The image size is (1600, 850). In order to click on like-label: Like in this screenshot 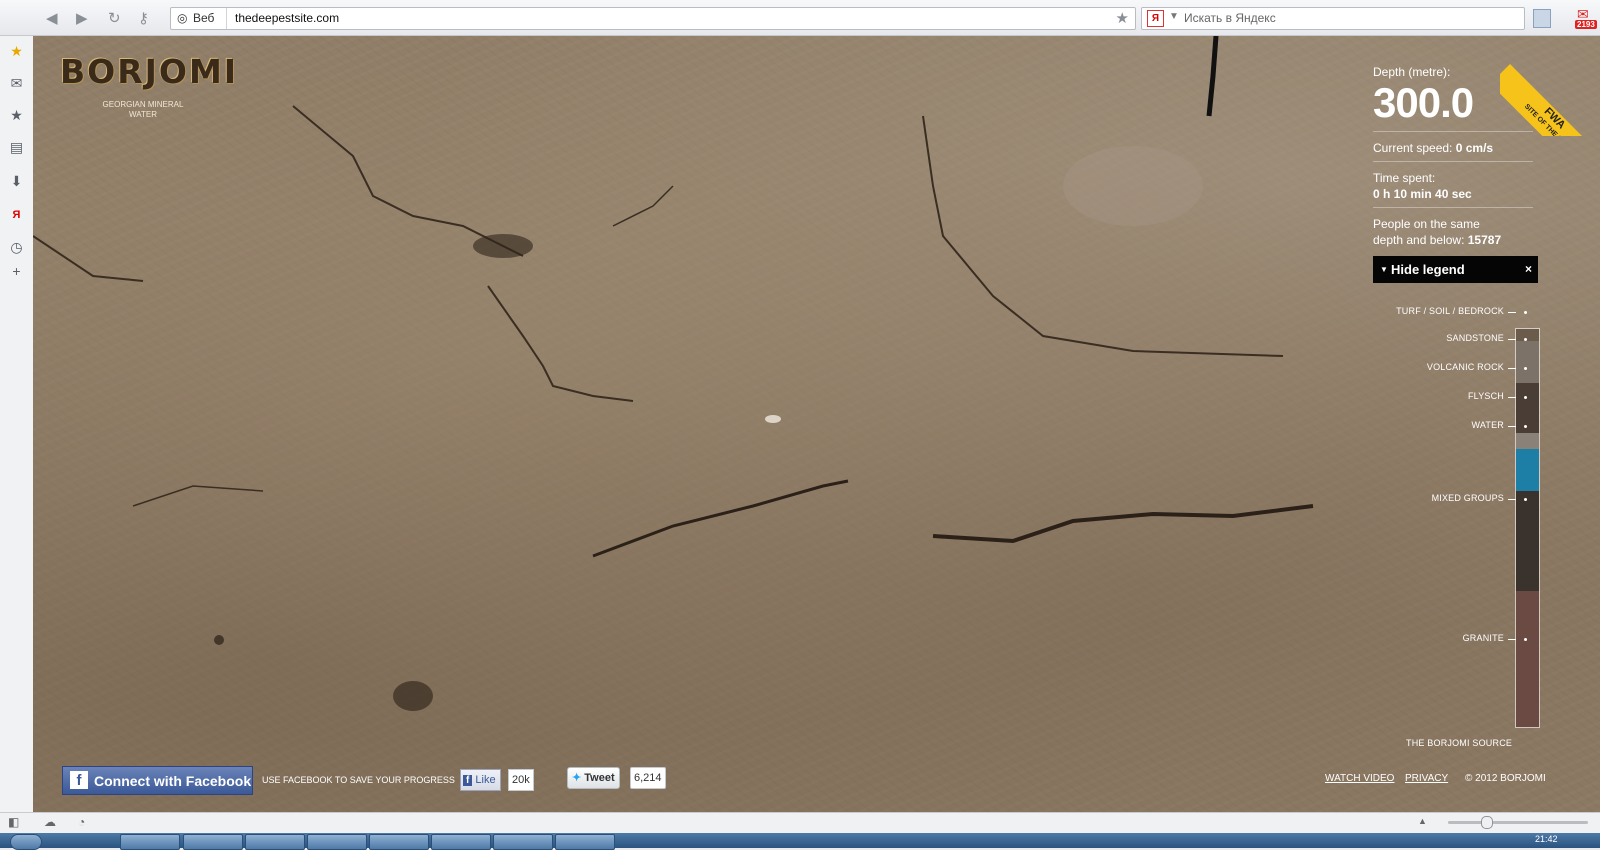, I will do `click(485, 780)`.